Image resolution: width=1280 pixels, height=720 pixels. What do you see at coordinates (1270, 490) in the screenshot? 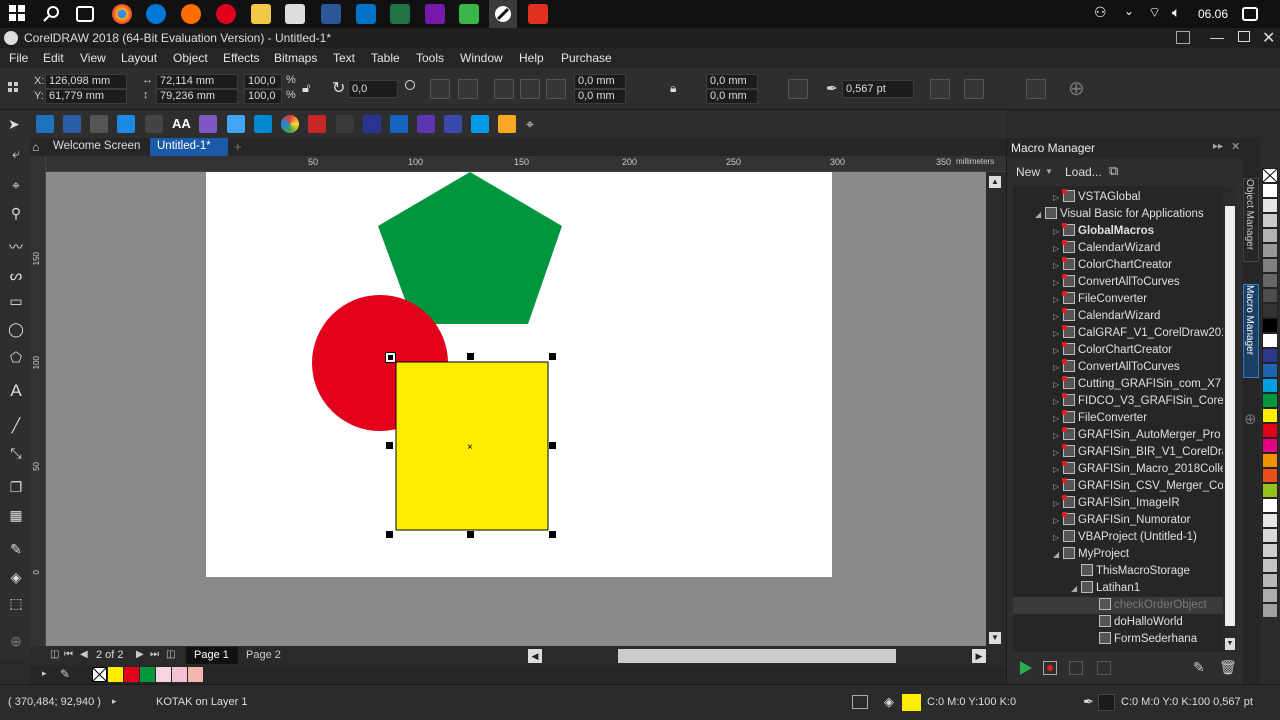
I see `palette-lime` at bounding box center [1270, 490].